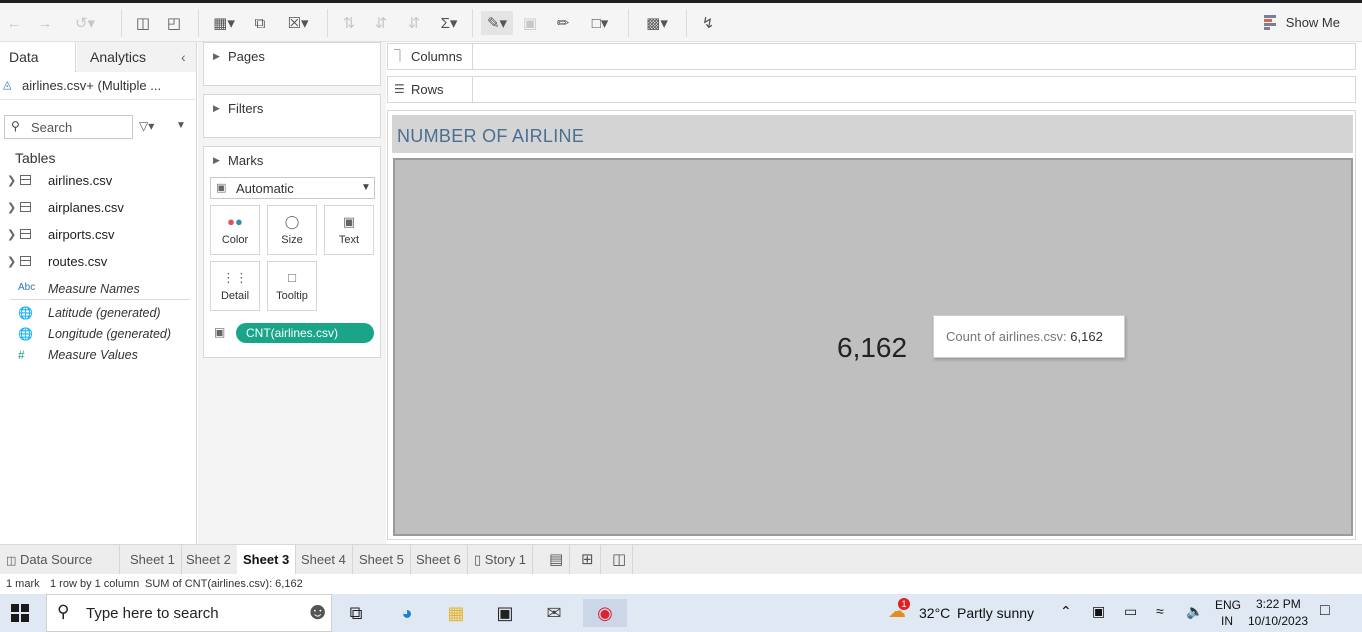  Describe the element at coordinates (505, 613) in the screenshot. I see `store-icon: ▣` at that location.